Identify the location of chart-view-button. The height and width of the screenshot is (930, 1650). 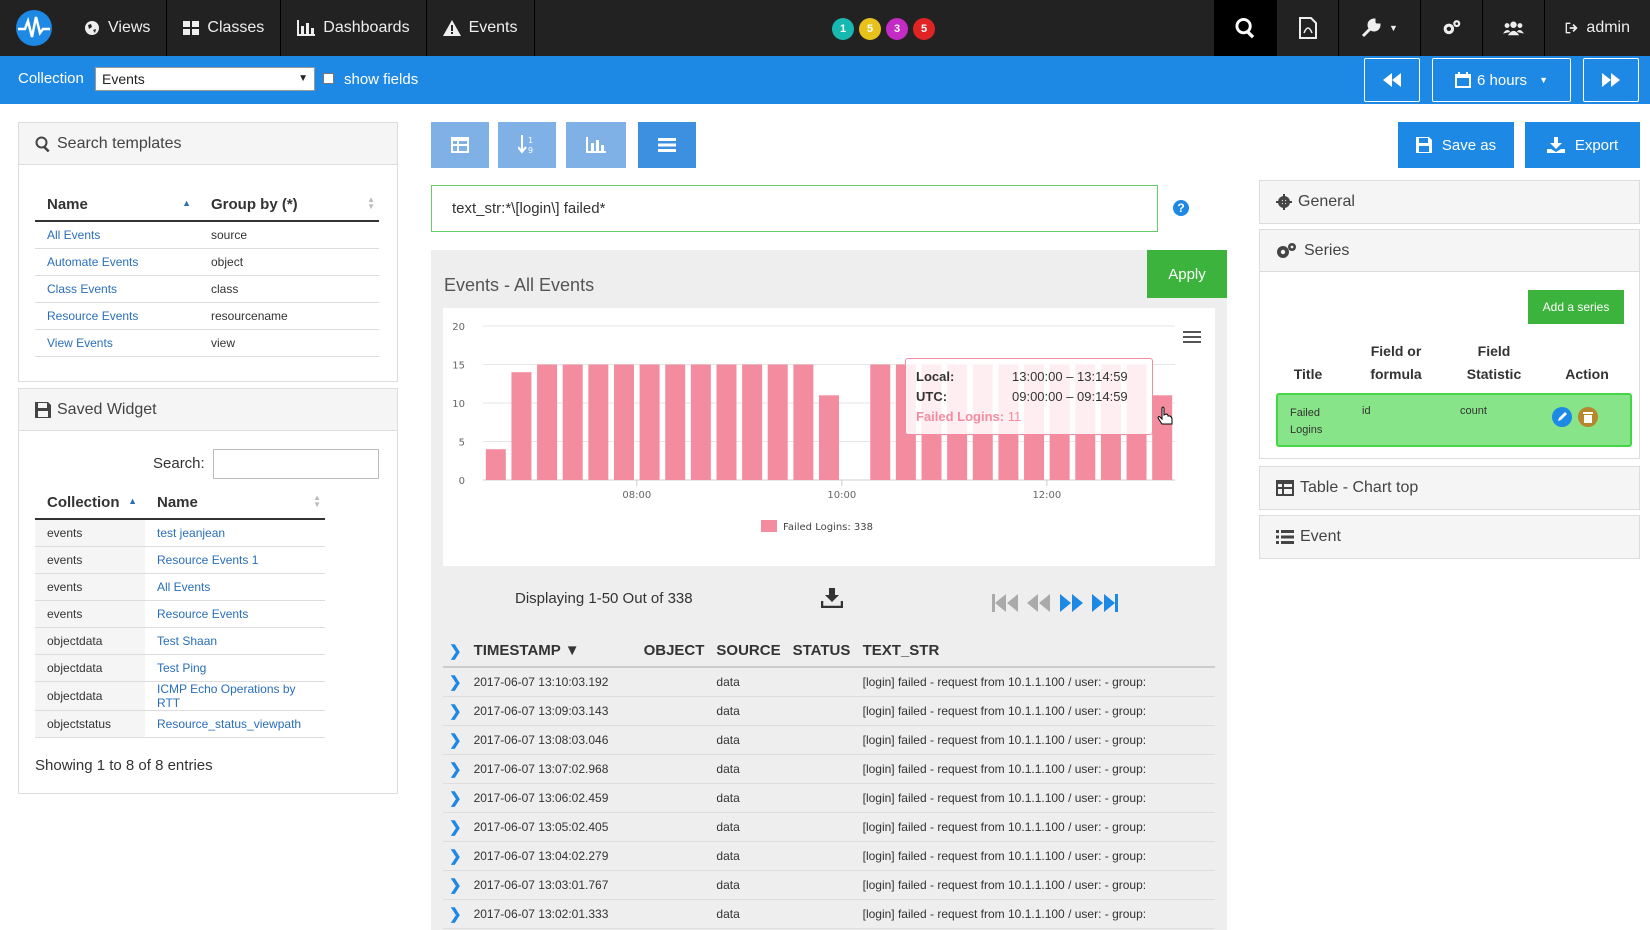
(596, 145).